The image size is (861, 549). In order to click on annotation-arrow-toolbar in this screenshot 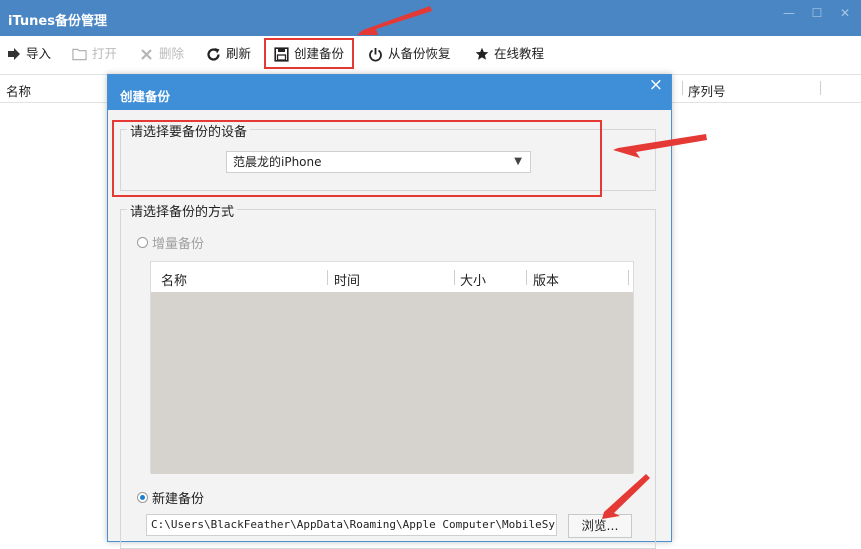, I will do `click(394, 20)`.